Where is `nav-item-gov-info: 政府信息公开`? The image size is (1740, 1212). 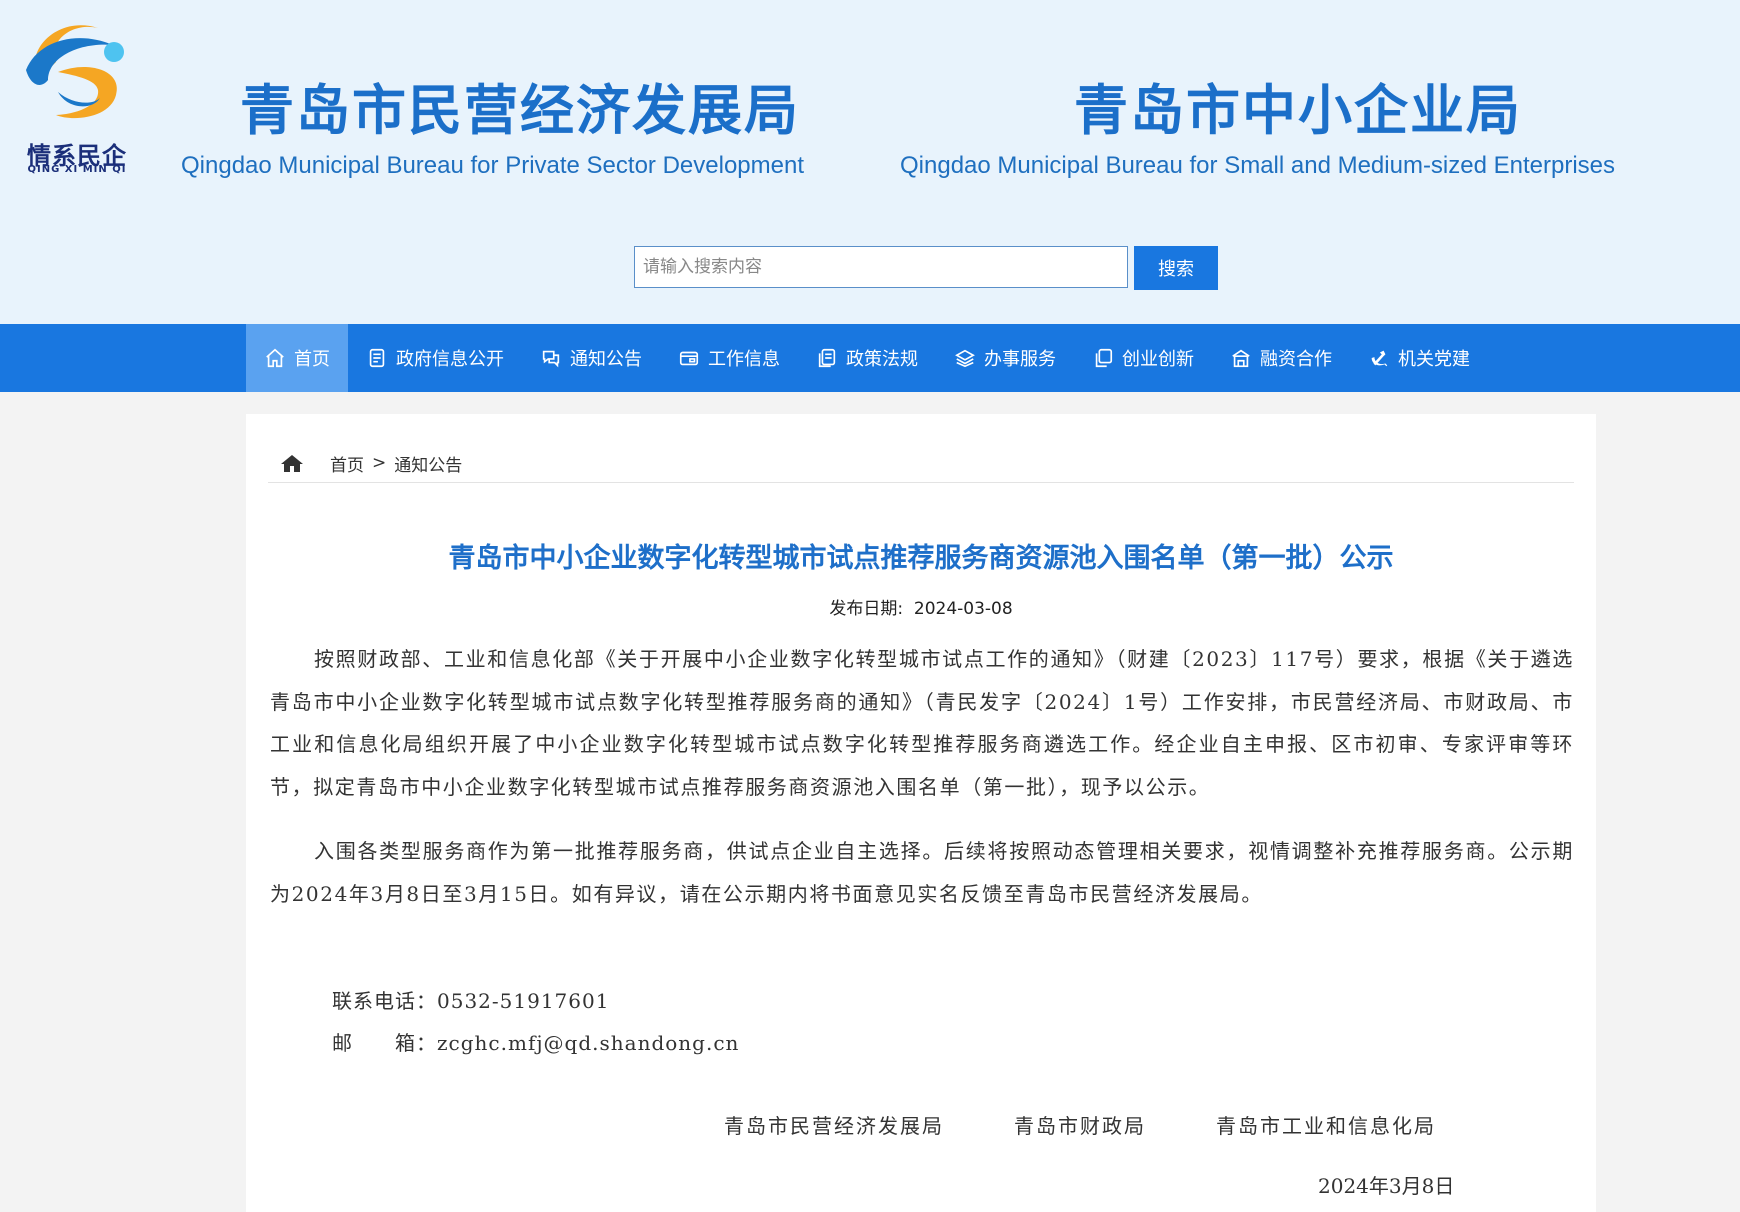
nav-item-gov-info: 政府信息公开 is located at coordinates (435, 358).